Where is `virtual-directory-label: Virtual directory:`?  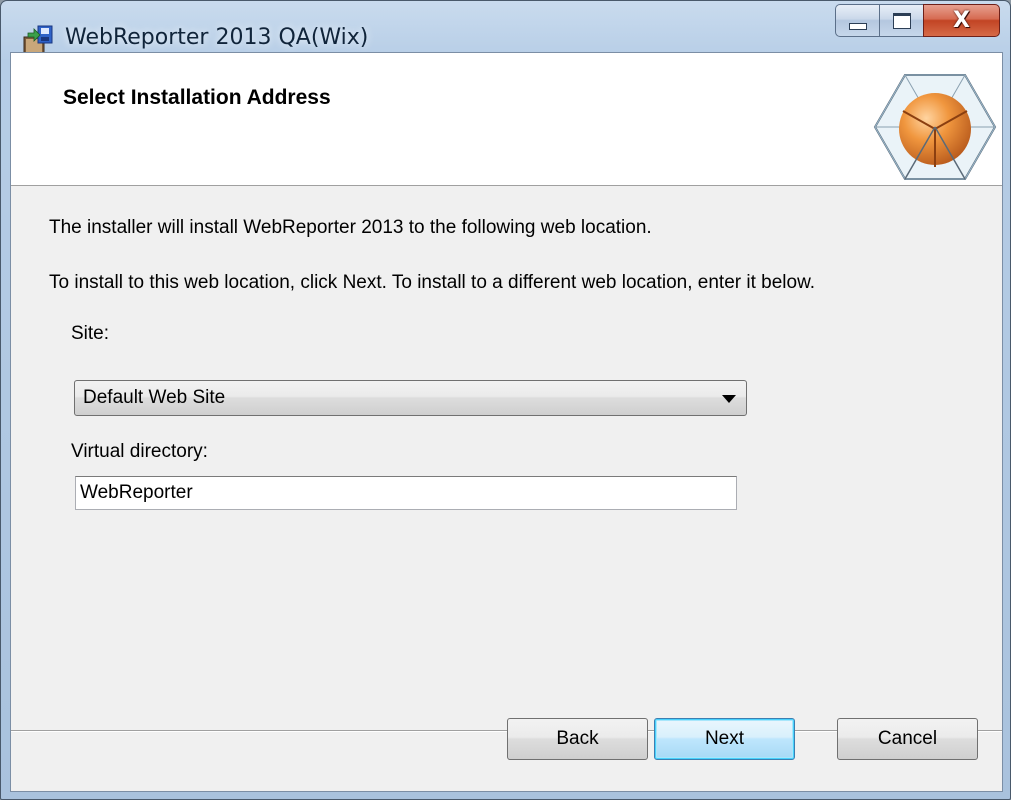
virtual-directory-label: Virtual directory: is located at coordinates (139, 451).